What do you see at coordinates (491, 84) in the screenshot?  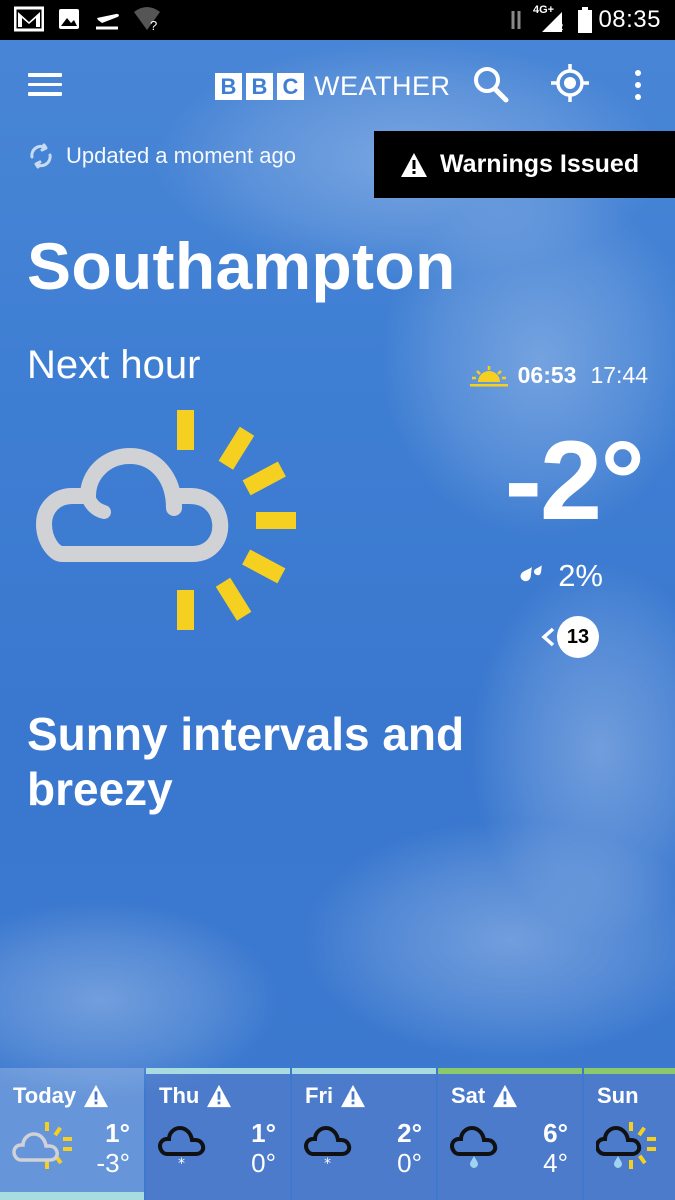 I see `search-icon` at bounding box center [491, 84].